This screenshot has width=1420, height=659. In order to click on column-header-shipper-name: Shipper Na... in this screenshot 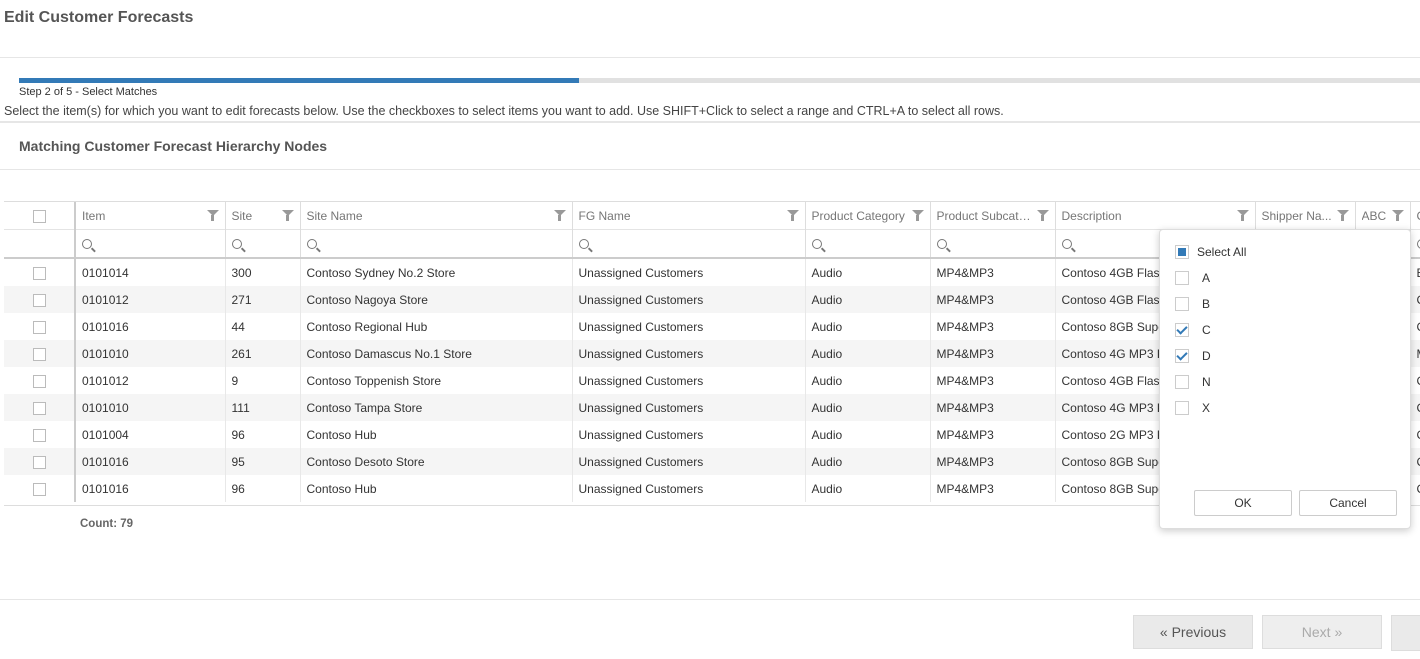, I will do `click(1305, 216)`.